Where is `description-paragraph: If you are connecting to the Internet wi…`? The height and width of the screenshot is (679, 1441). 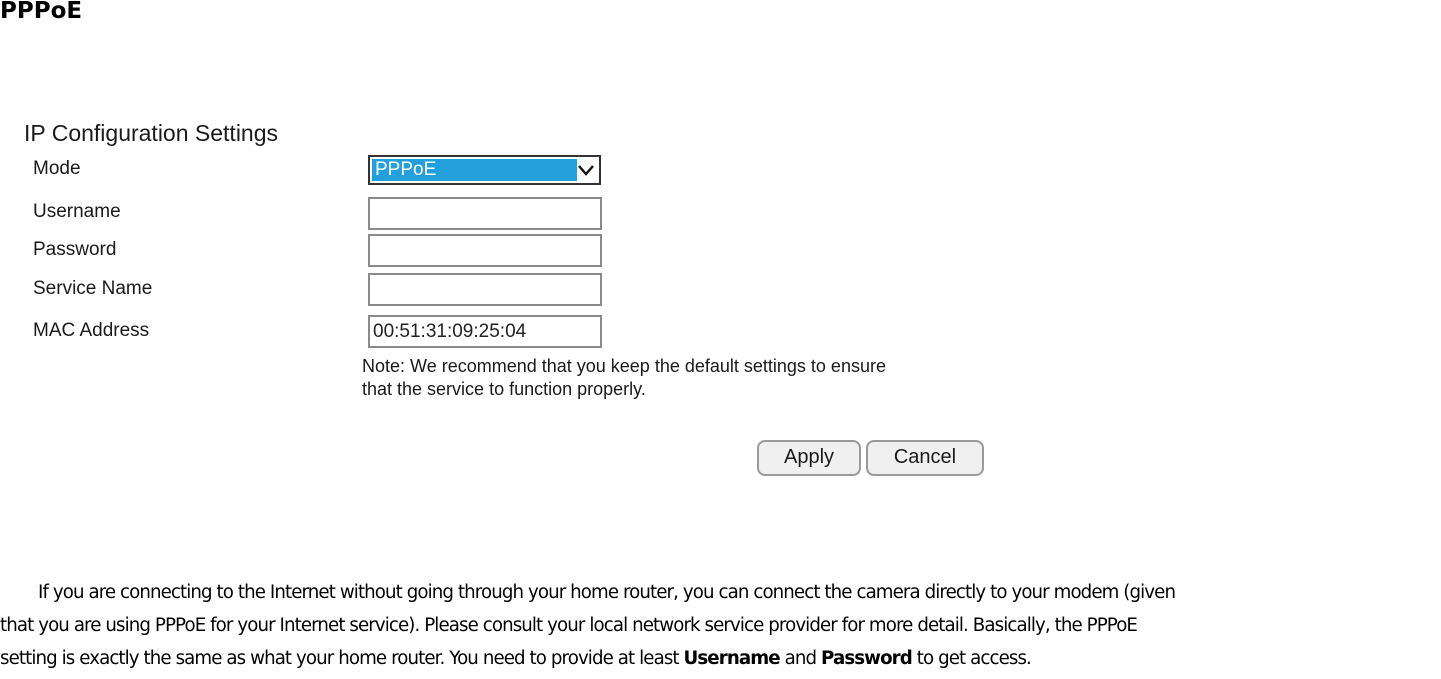 description-paragraph: If you are connecting to the Internet wi… is located at coordinates (720, 625).